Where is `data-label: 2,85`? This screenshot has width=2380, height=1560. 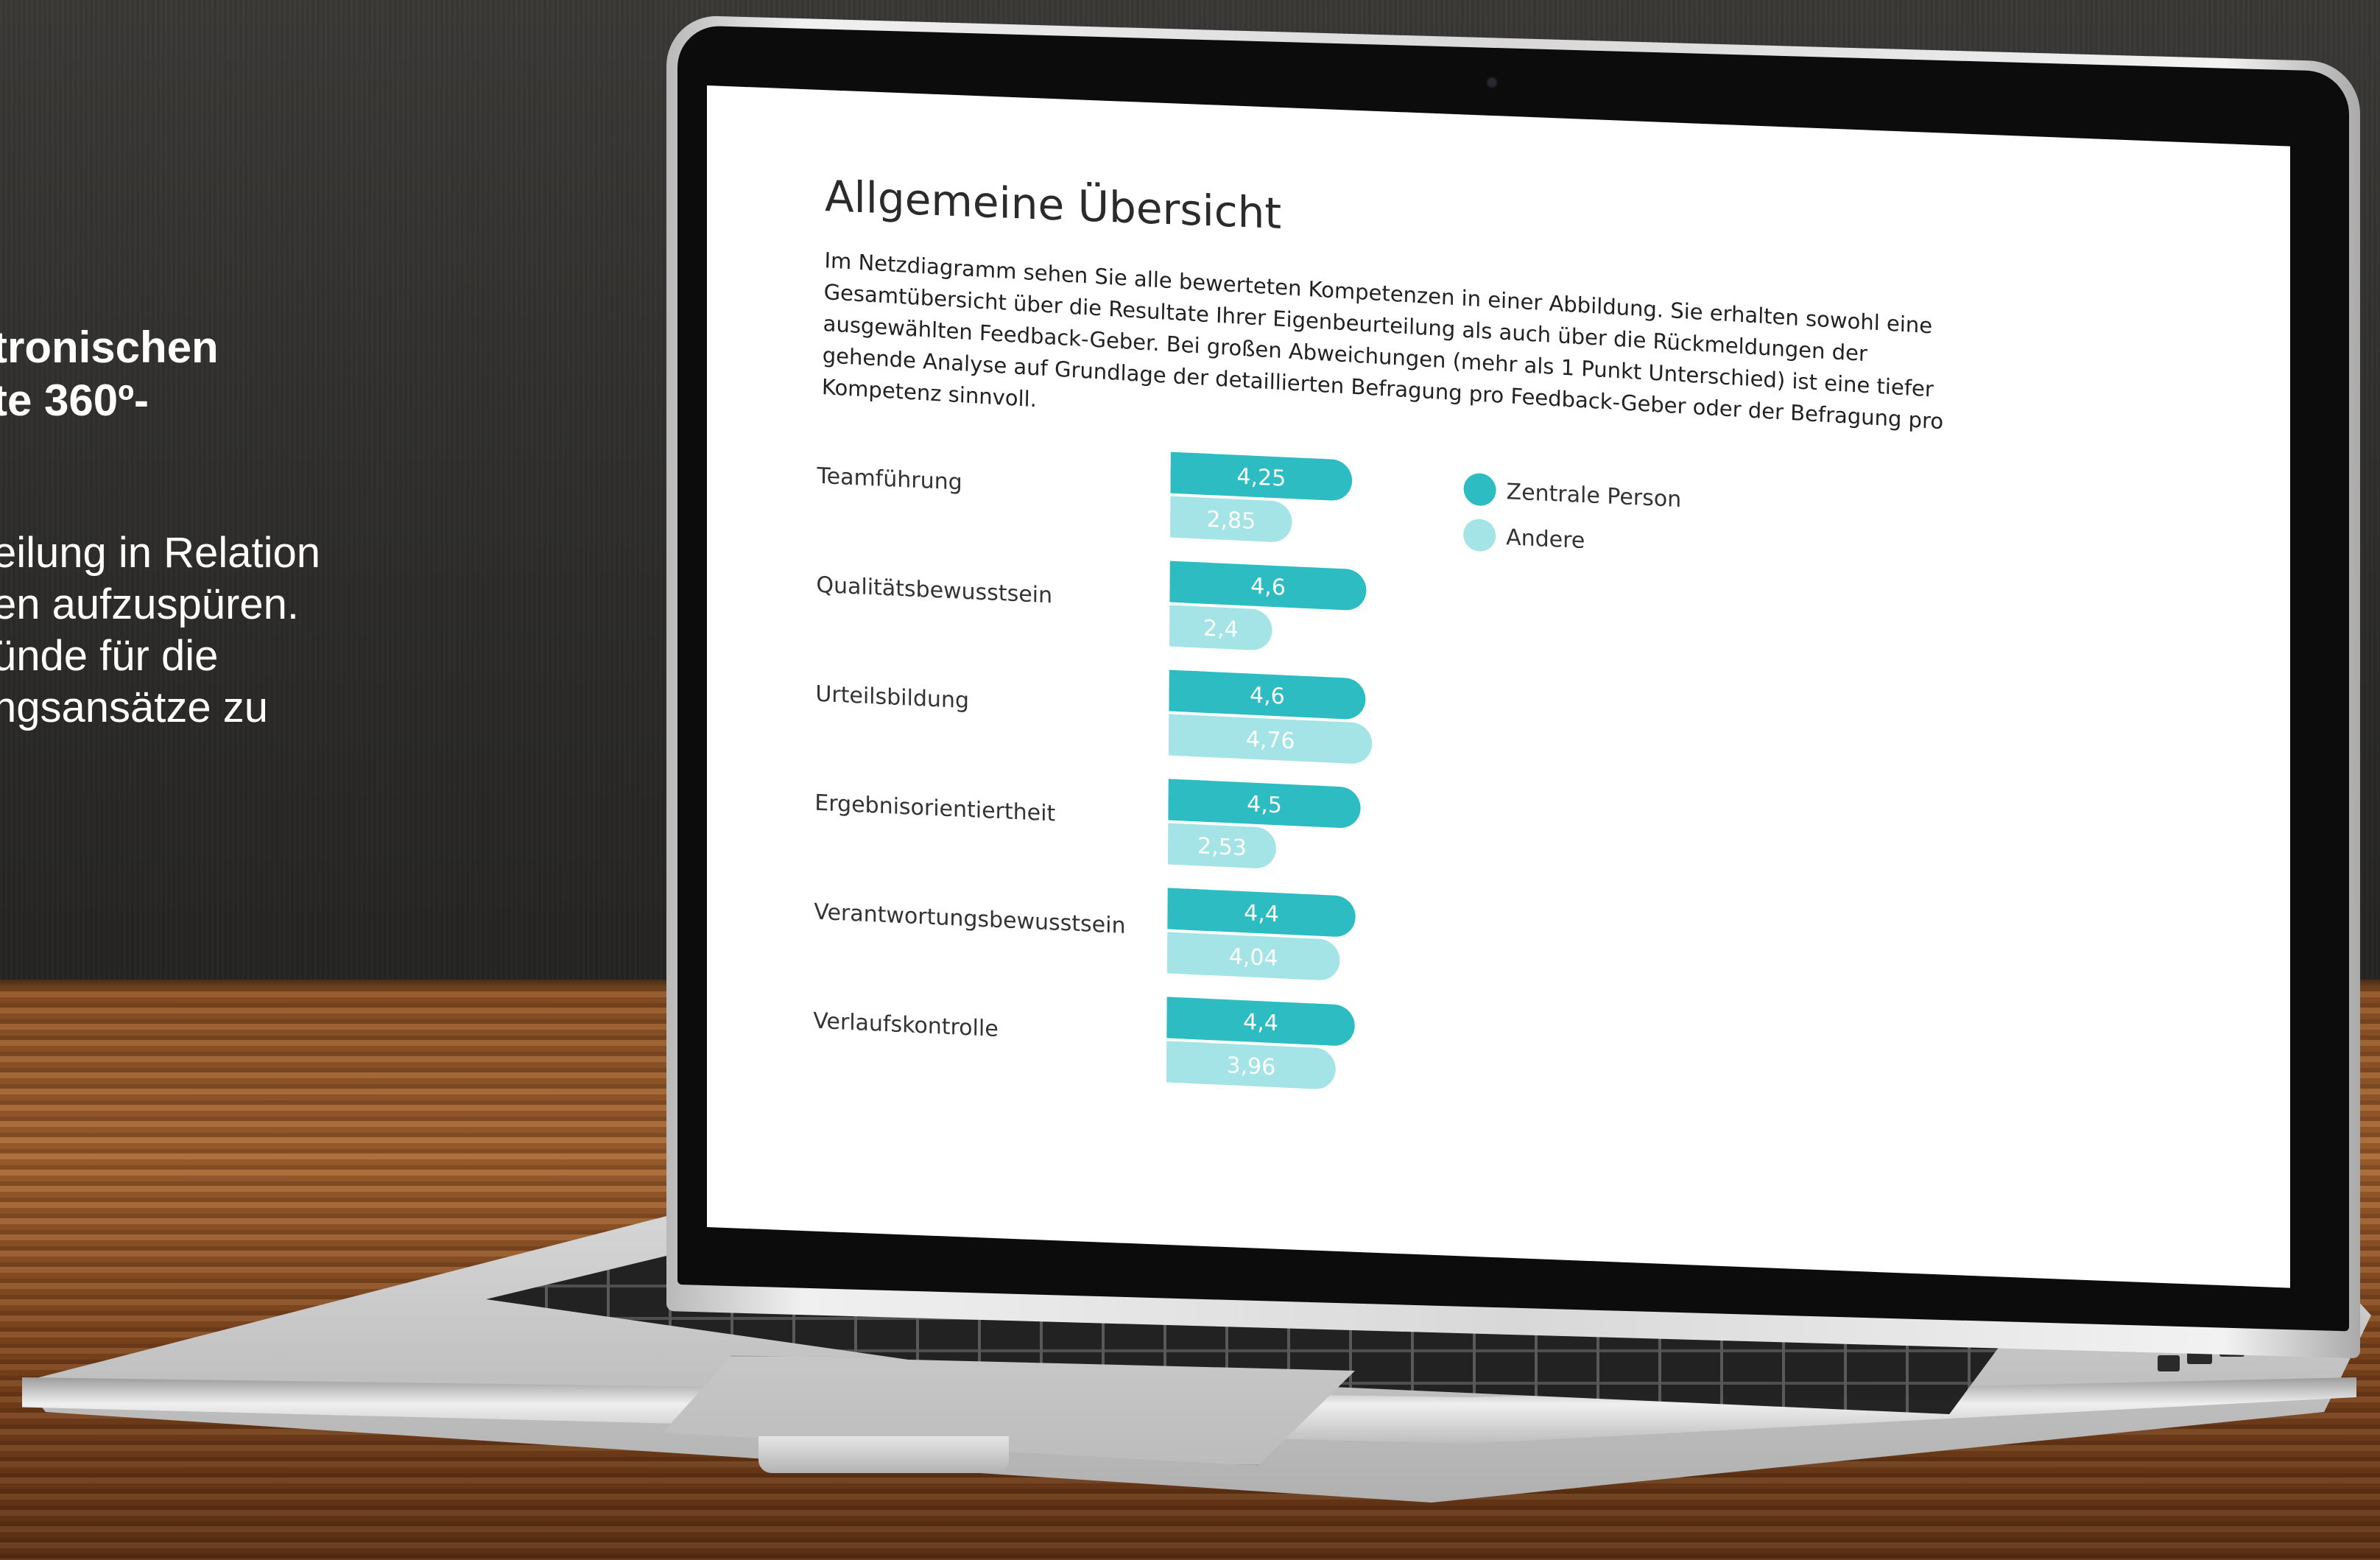
data-label: 2,85 is located at coordinates (1231, 521).